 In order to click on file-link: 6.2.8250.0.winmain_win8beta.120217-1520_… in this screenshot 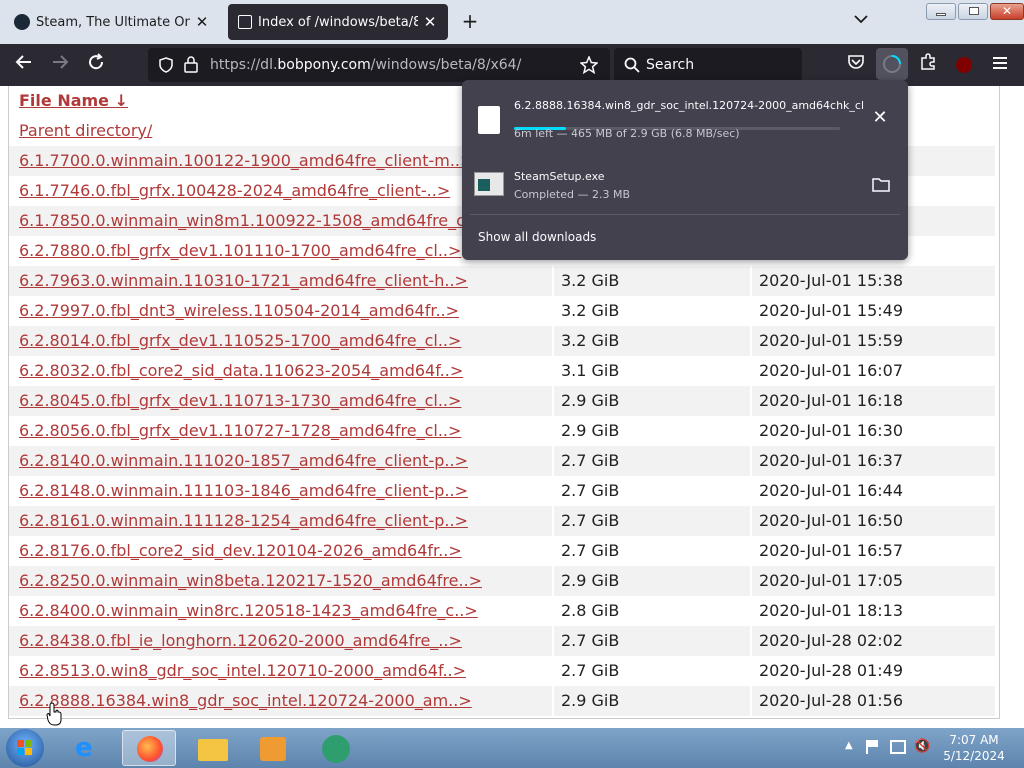, I will do `click(250, 580)`.